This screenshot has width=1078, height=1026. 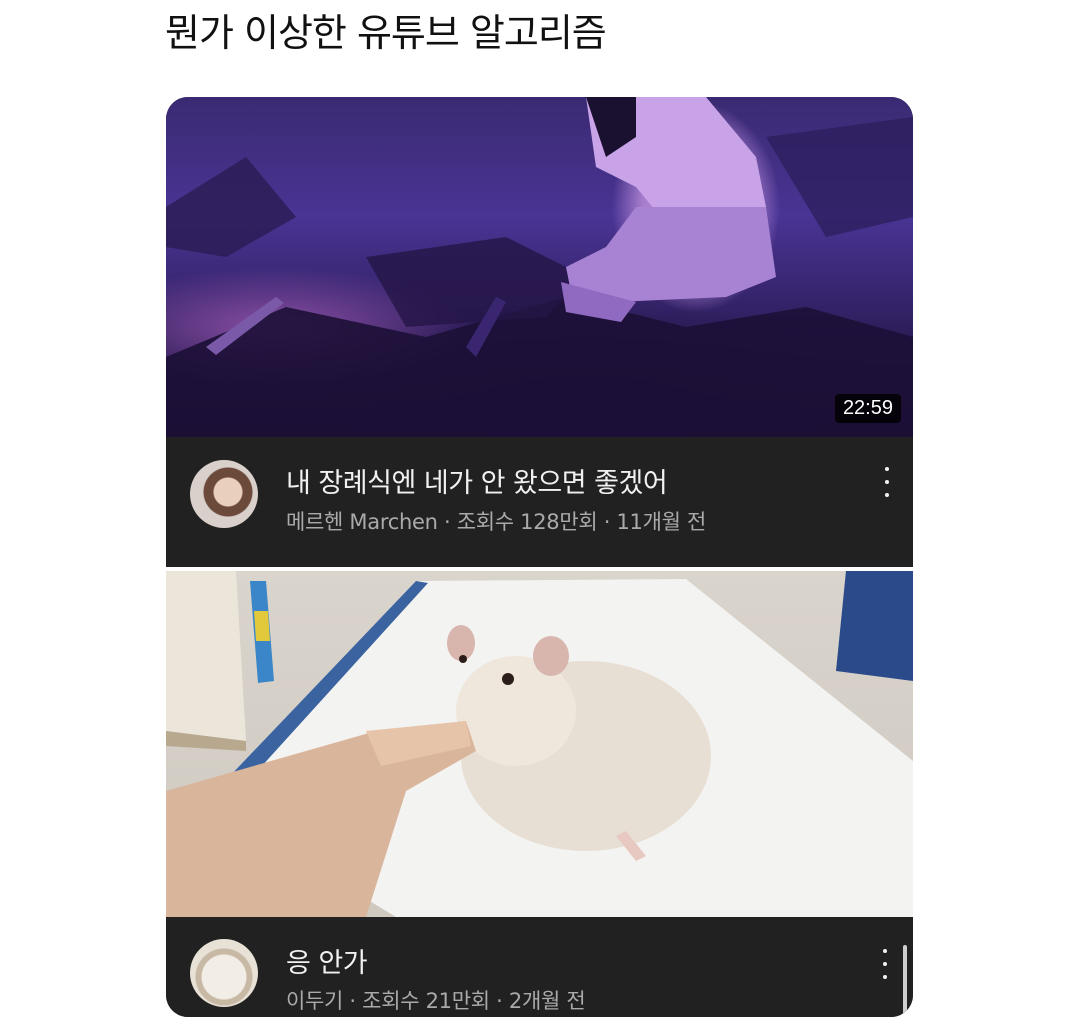 I want to click on video-title: 내 장례식엔 네가 안 왔으면 좋겠어, so click(x=477, y=480).